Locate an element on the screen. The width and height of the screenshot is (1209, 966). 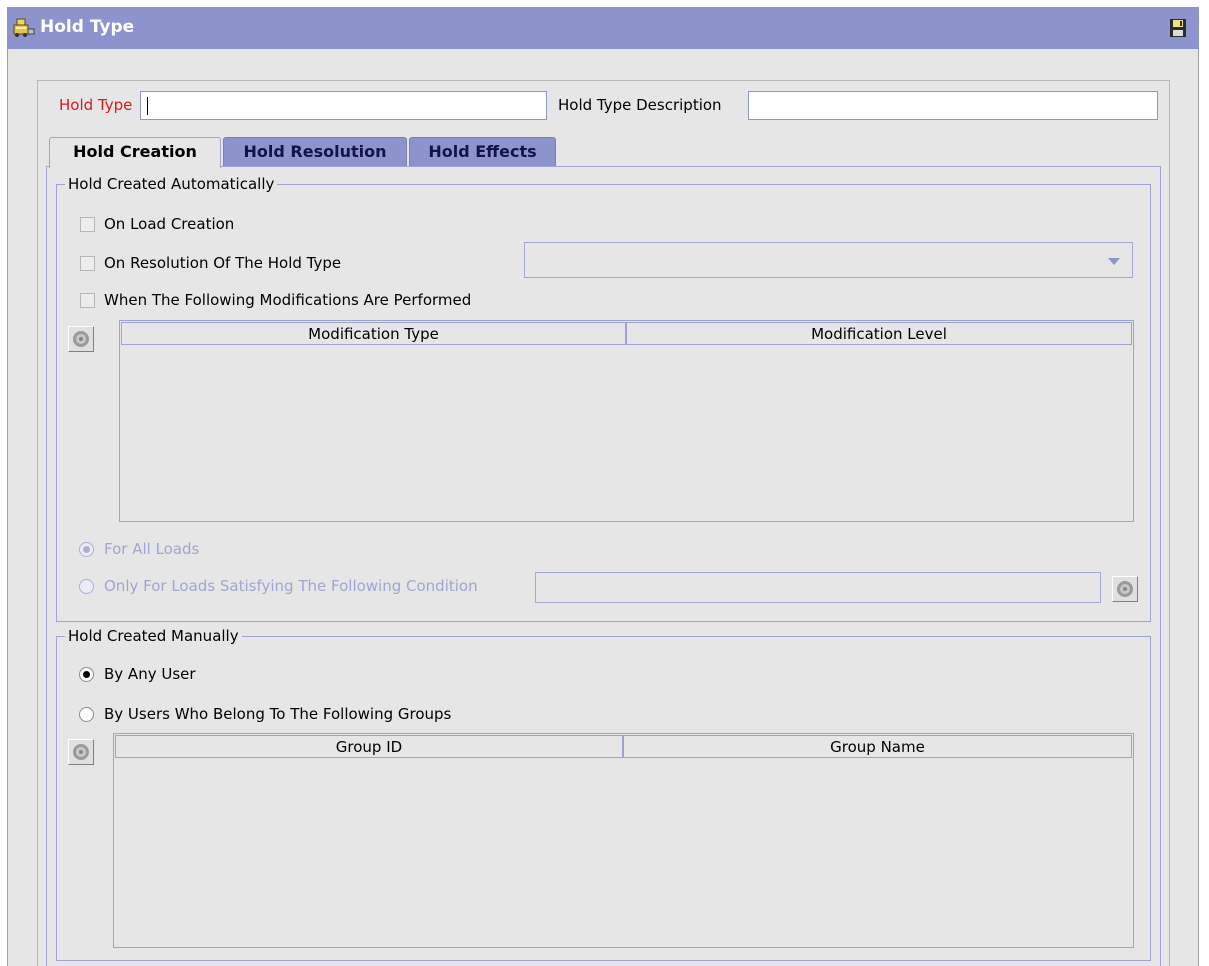
condition-lookup-button is located at coordinates (1125, 589).